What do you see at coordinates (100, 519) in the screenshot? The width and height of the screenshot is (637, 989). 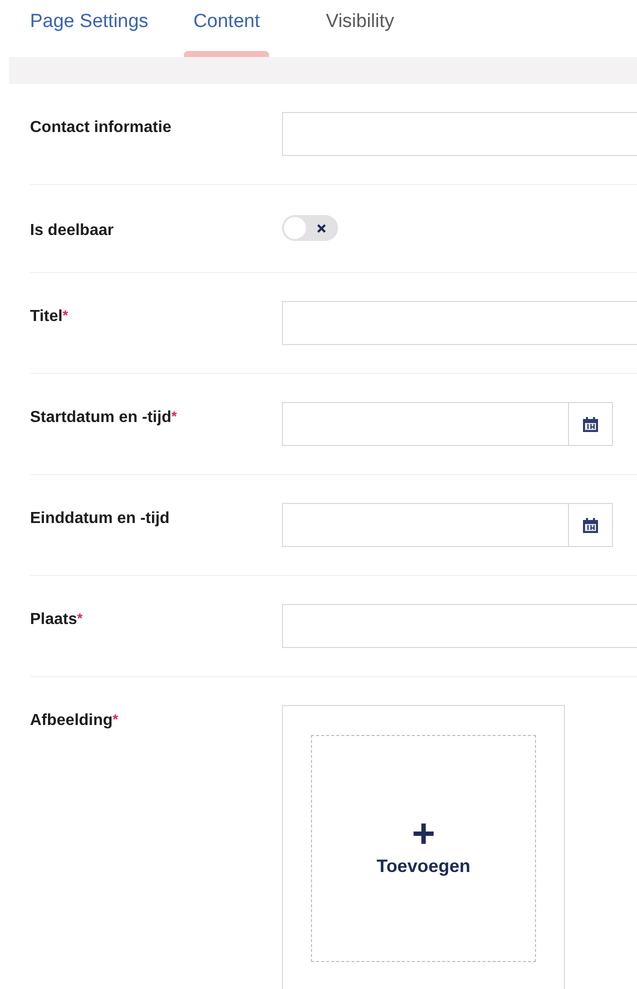 I see `field-label: Einddatum en -tijd` at bounding box center [100, 519].